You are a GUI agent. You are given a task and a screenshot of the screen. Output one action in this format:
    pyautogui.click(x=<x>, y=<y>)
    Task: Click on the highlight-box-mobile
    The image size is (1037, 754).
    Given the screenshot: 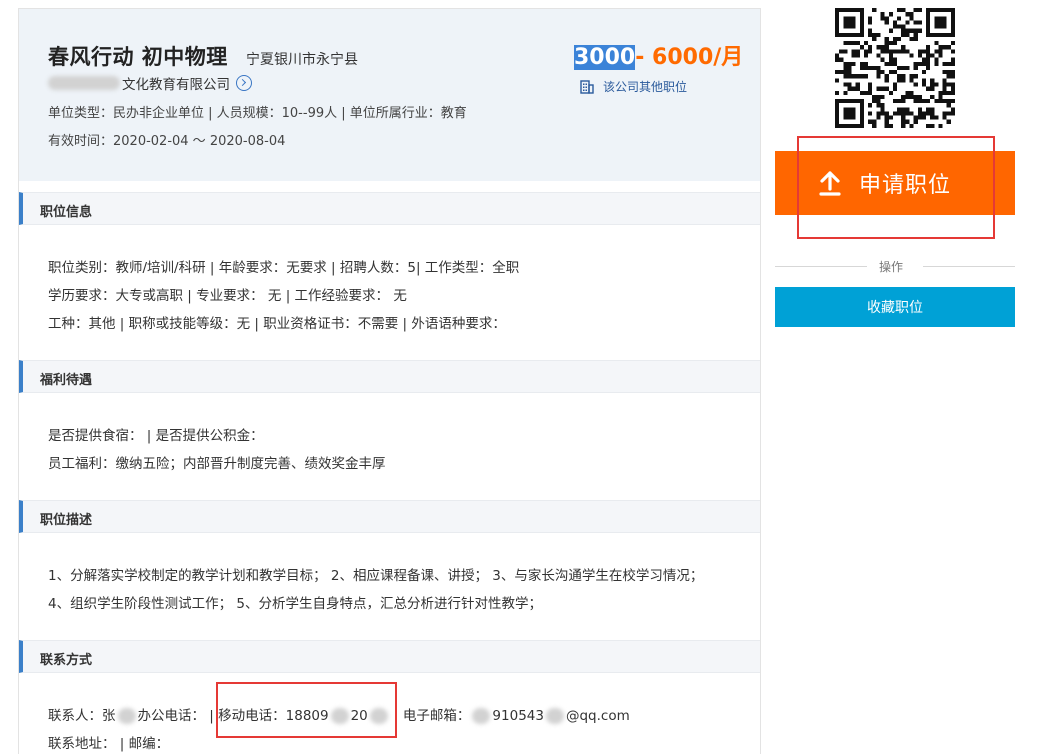 What is the action you would take?
    pyautogui.click(x=306, y=710)
    